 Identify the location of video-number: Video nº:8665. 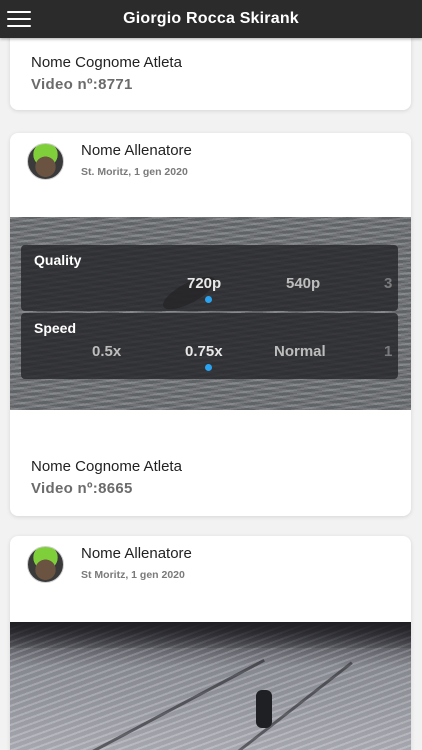
(82, 488).